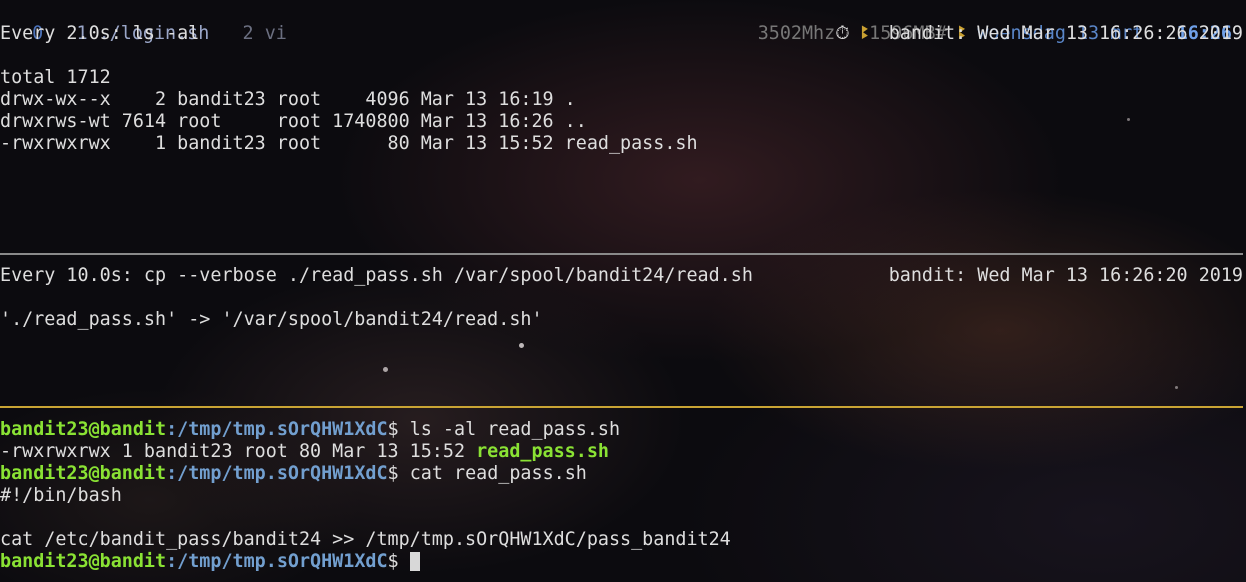 The height and width of the screenshot is (582, 1246). Describe the element at coordinates (55, 77) in the screenshot. I see `pane1-output-line: total 1712` at that location.